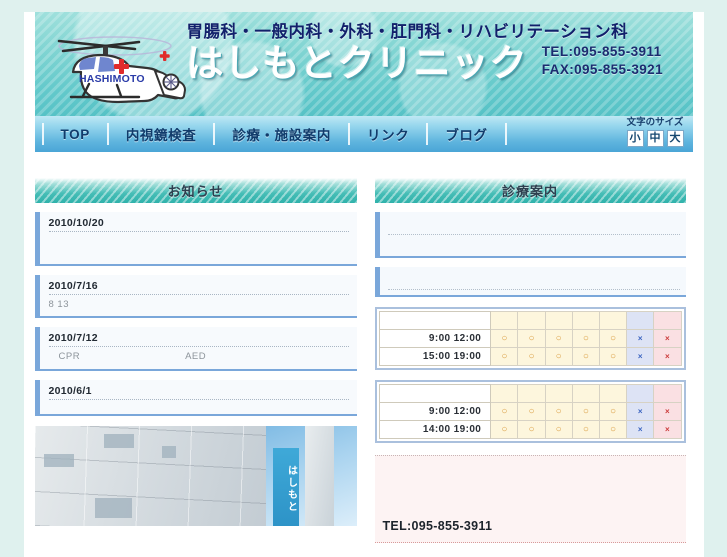  What do you see at coordinates (75, 134) in the screenshot?
I see `nav-item-top: TOP` at bounding box center [75, 134].